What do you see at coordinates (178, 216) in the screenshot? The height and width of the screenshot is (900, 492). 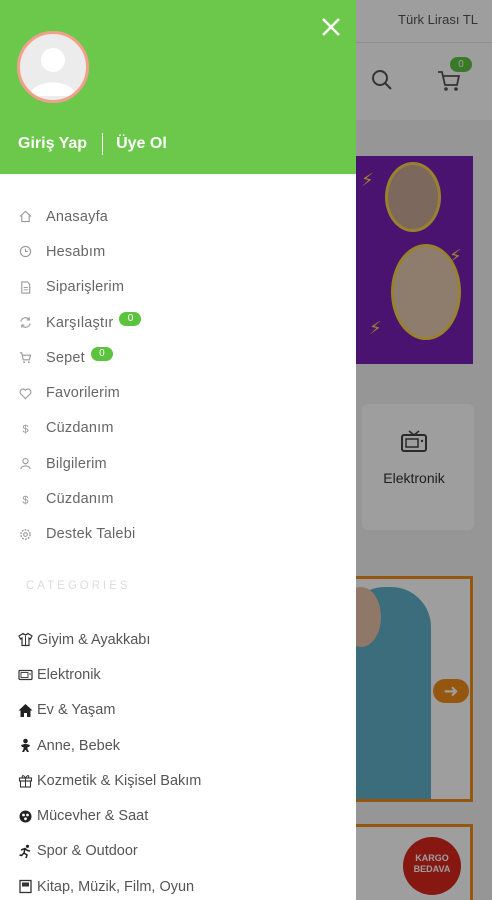 I see `menu-item-home: Anasayfa` at bounding box center [178, 216].